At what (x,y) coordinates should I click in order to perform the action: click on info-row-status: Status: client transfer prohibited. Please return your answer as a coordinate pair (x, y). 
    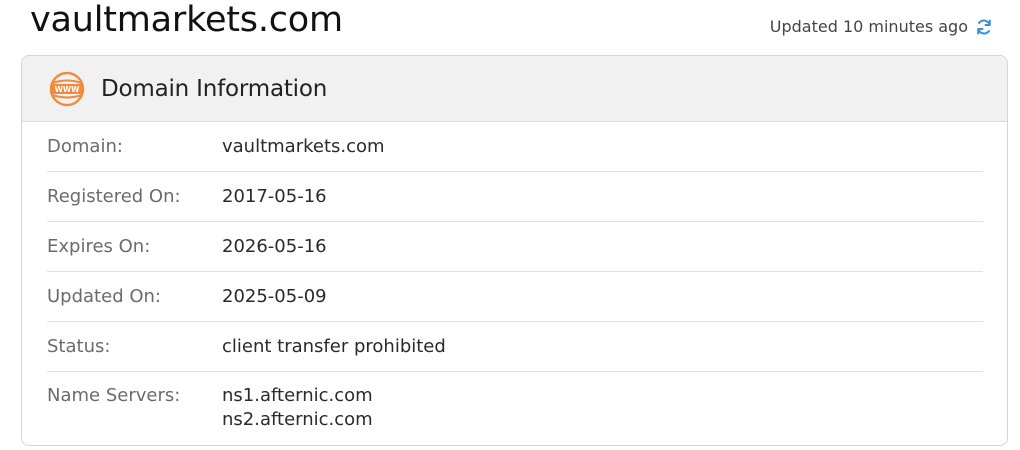
    Looking at the image, I should click on (515, 347).